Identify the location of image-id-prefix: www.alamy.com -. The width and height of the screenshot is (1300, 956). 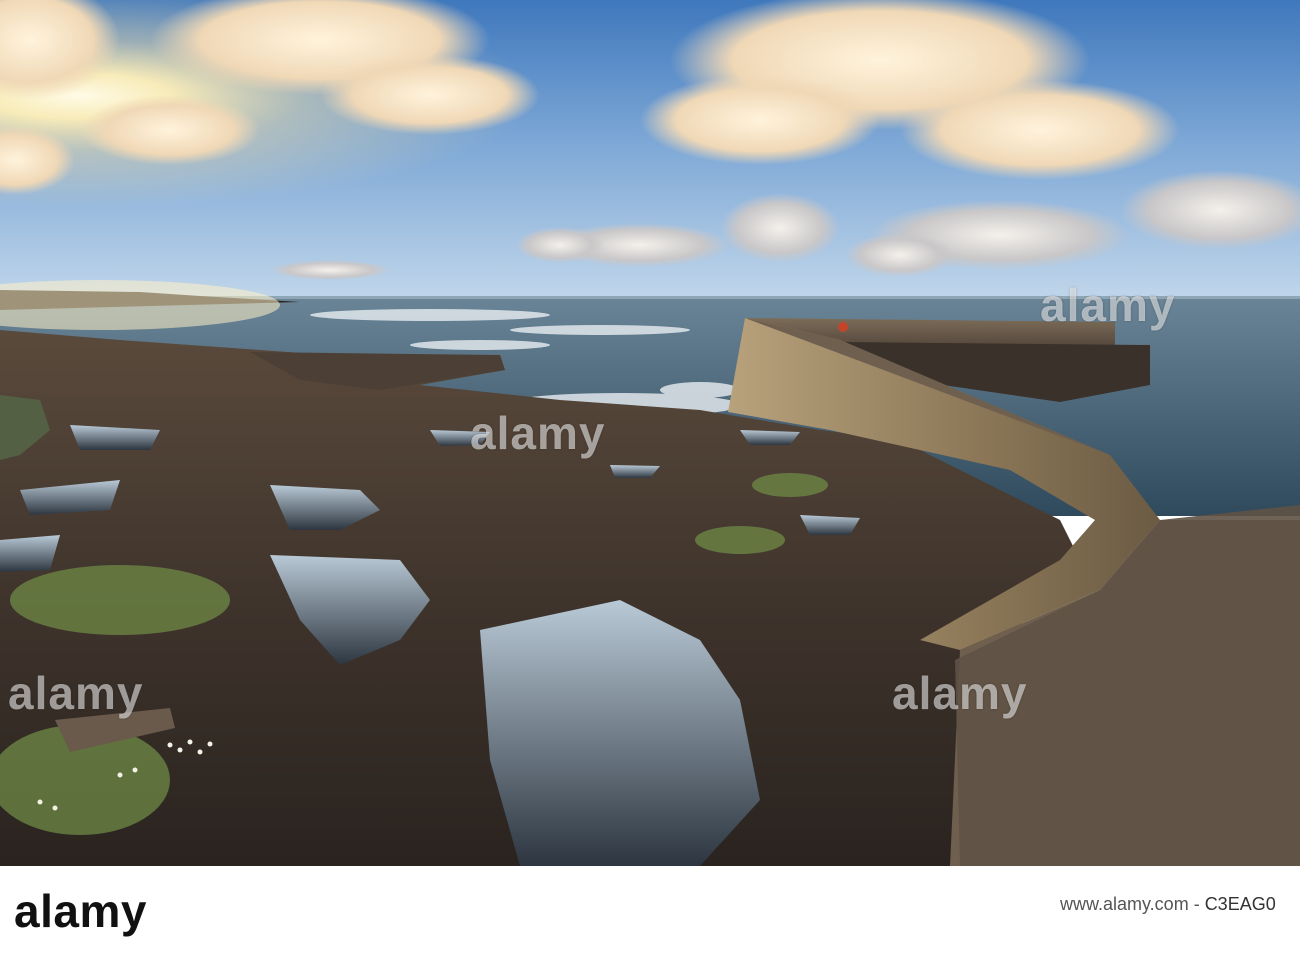
(1132, 904).